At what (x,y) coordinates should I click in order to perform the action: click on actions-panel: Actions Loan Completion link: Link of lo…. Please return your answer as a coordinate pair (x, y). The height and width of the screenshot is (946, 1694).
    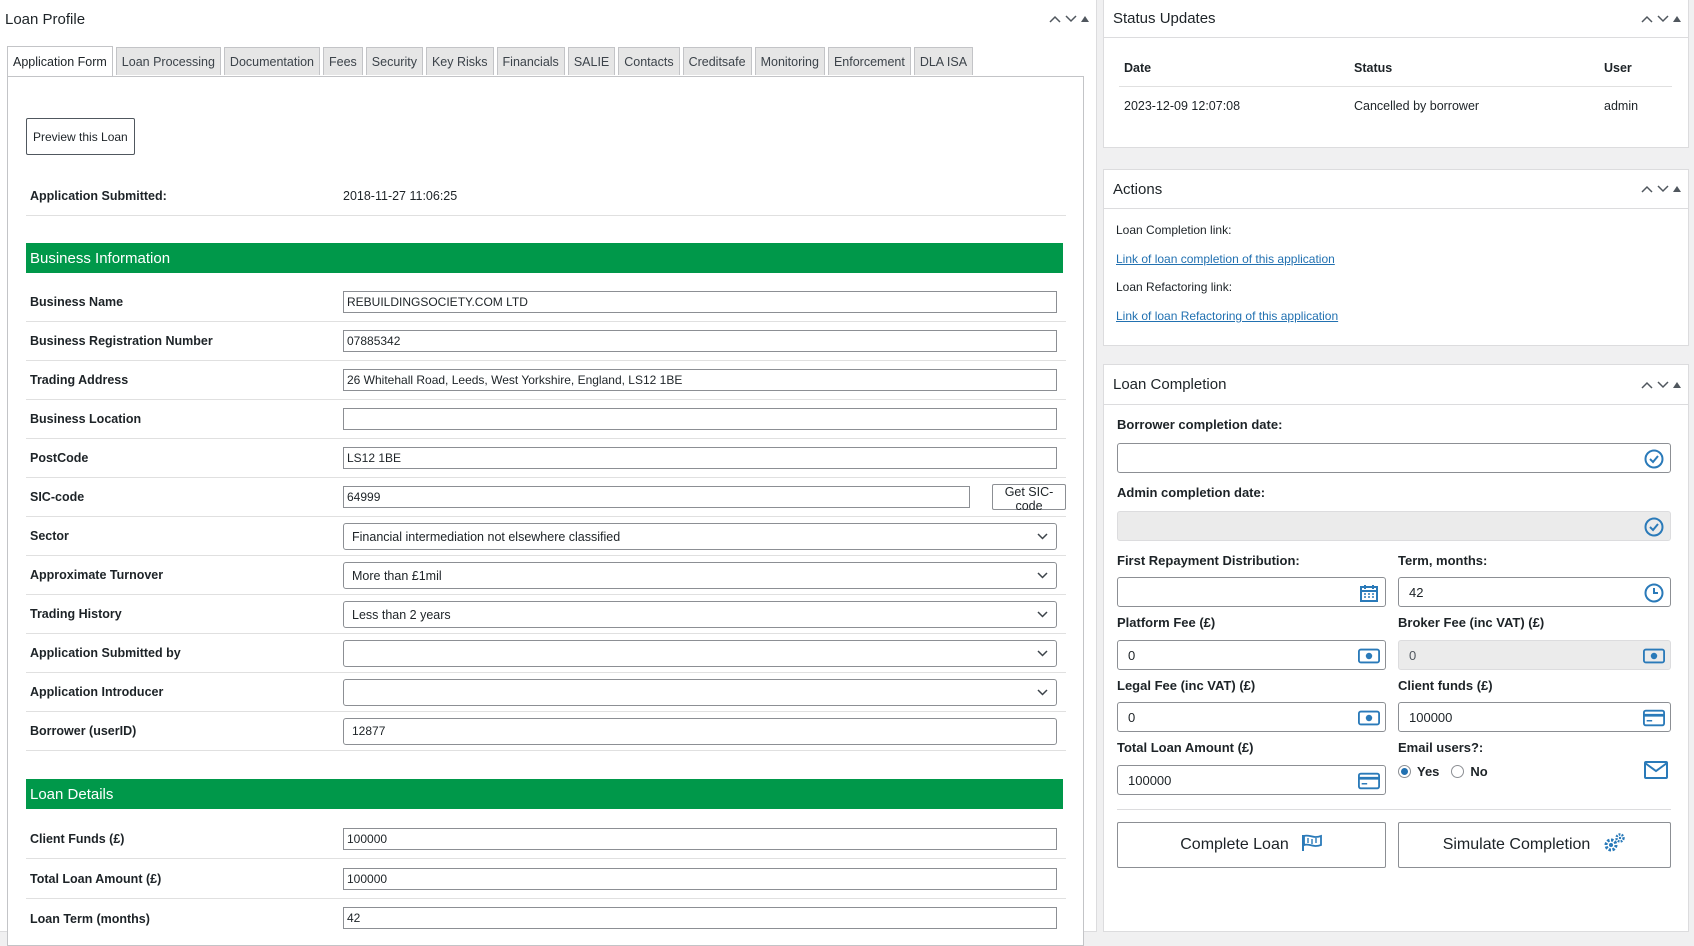
    Looking at the image, I should click on (1396, 257).